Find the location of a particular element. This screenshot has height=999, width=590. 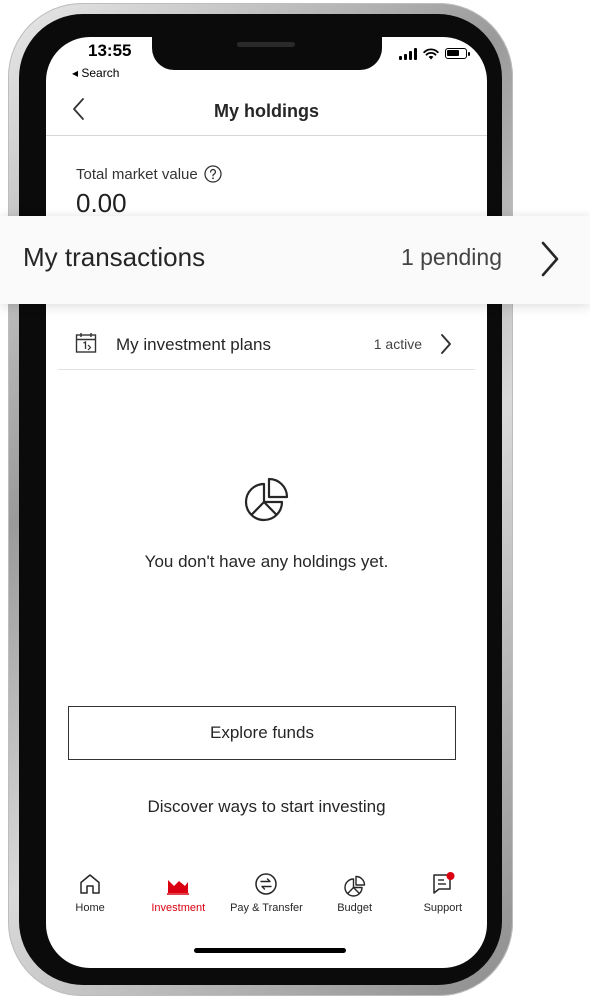

empty-state-message: You don't have any holdings yet. is located at coordinates (266, 561).